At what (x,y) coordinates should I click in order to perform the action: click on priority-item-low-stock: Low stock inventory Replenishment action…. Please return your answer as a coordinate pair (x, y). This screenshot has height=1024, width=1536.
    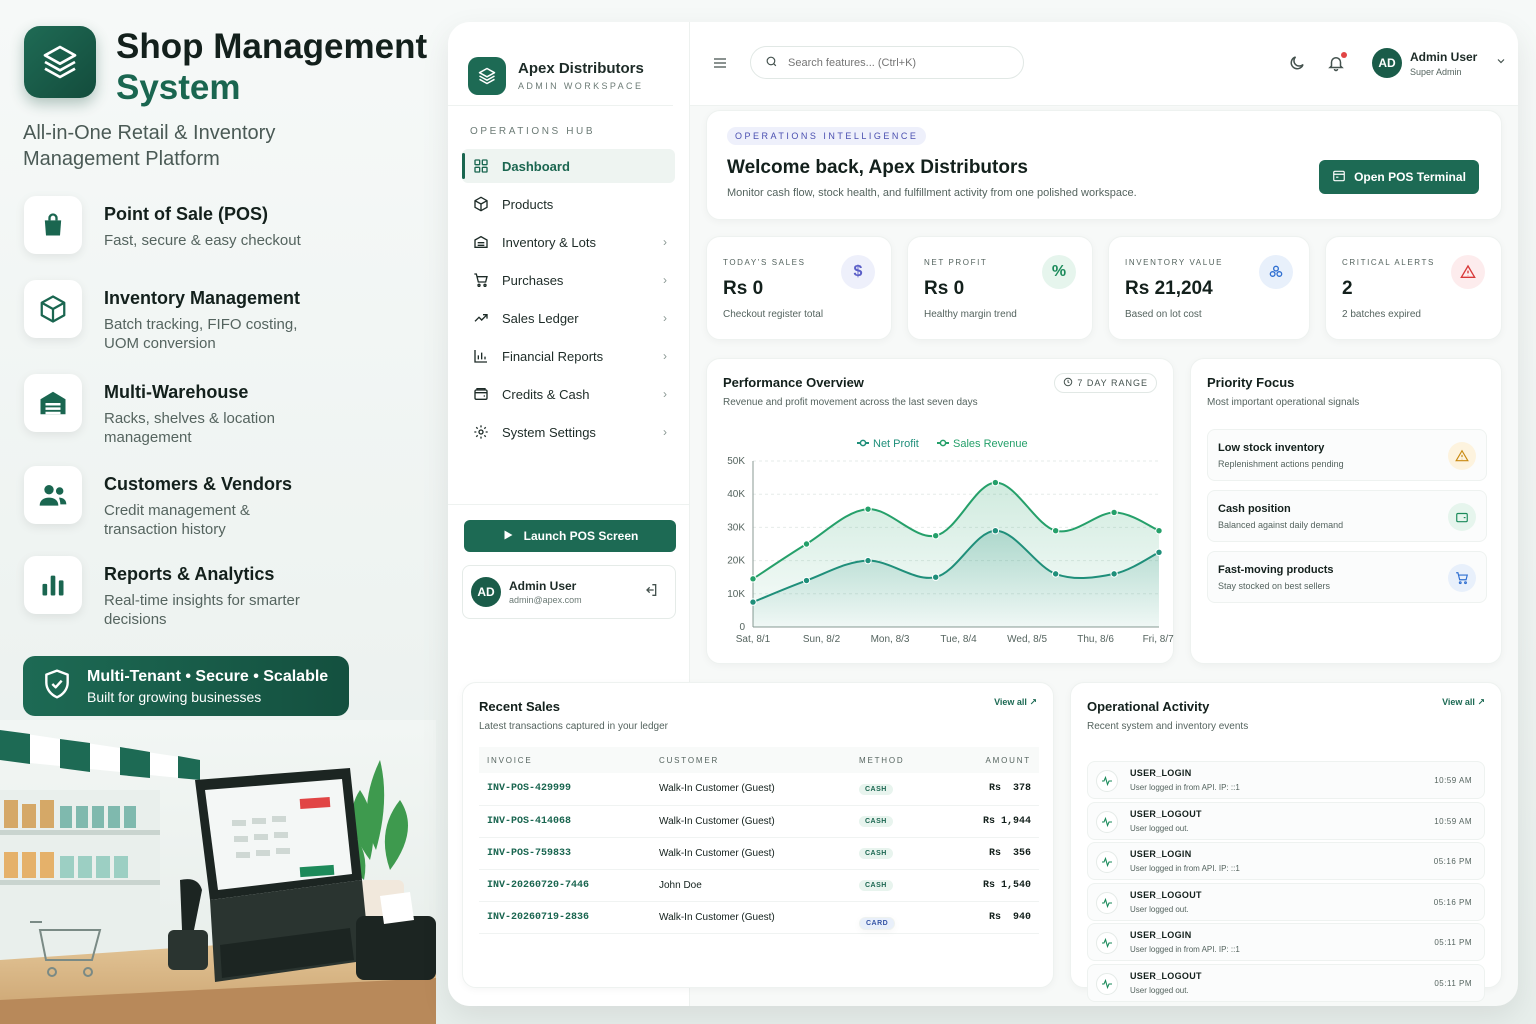
    Looking at the image, I should click on (1347, 455).